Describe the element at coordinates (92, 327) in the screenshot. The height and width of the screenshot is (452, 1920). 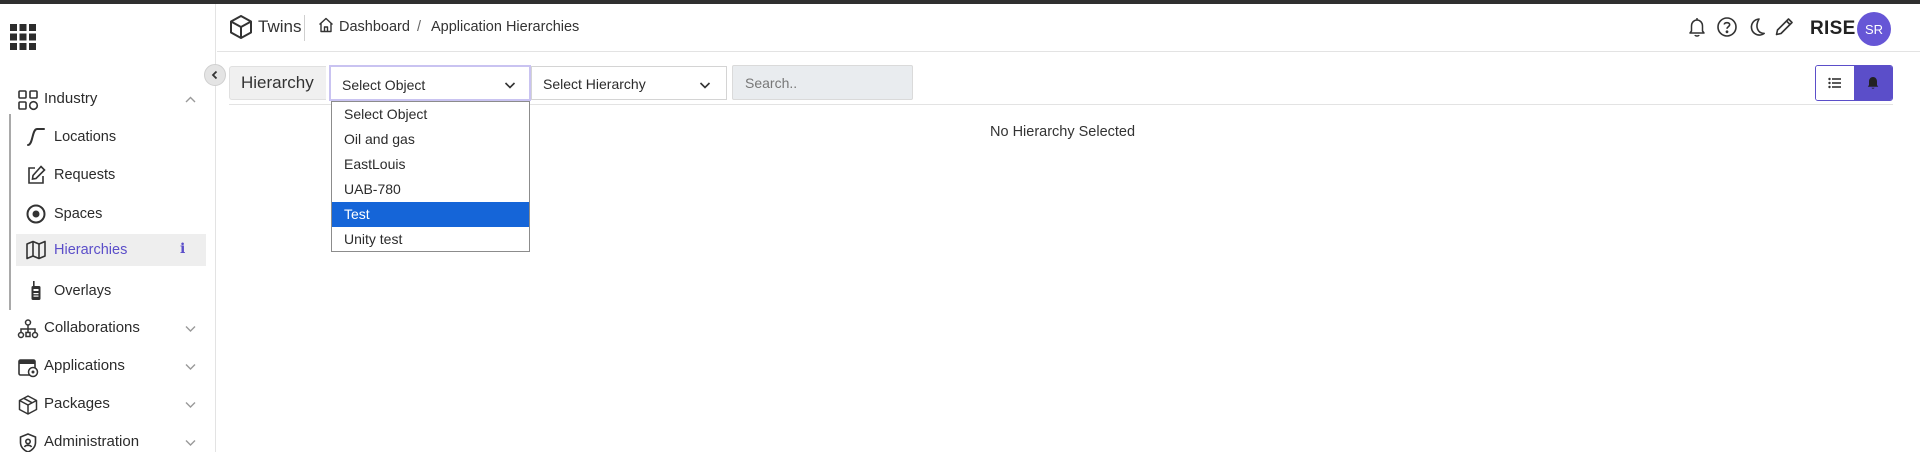
I see `sidebar-group-label: Collaborations` at that location.